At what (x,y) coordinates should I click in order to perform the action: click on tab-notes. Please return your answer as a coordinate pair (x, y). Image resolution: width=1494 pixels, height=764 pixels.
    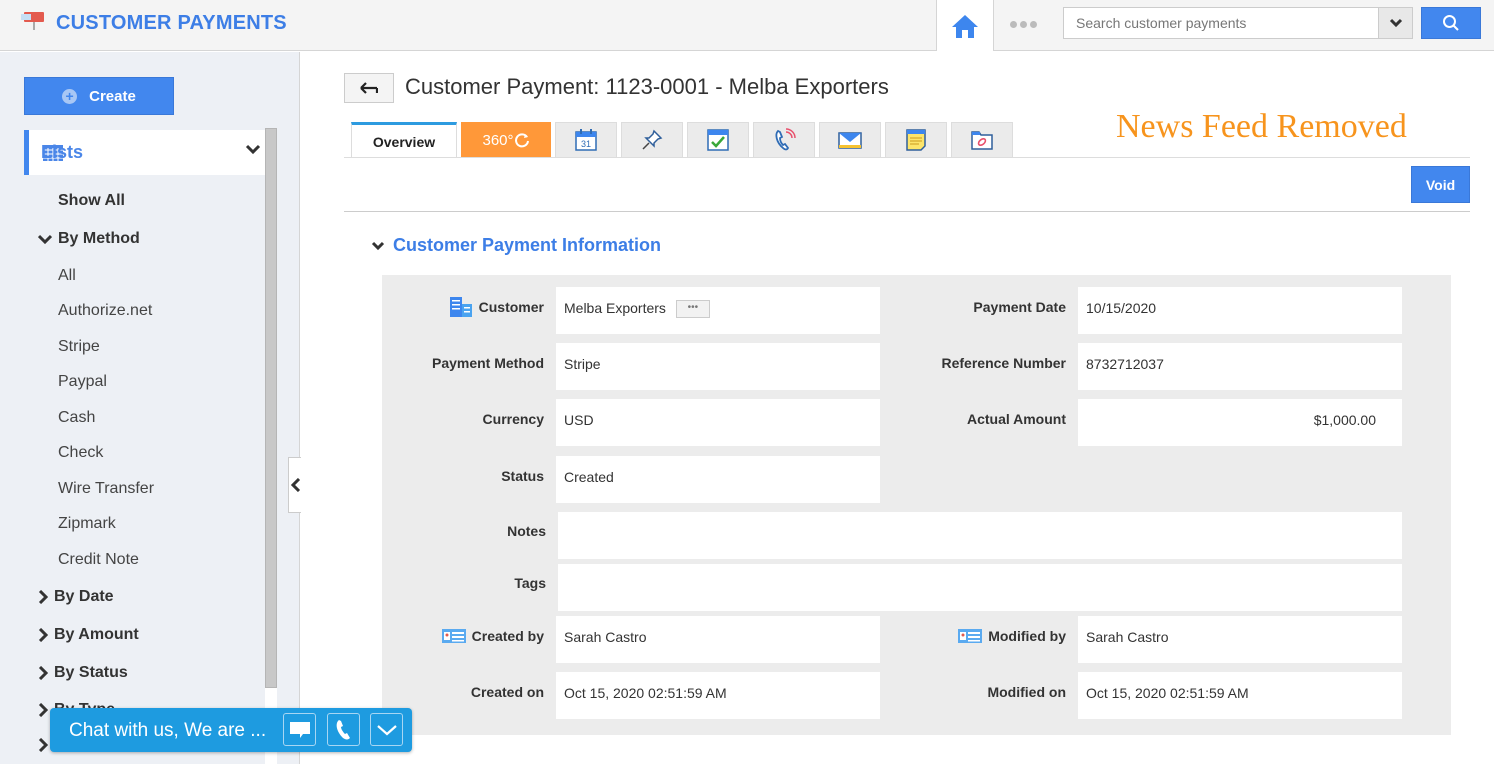
    Looking at the image, I should click on (916, 140).